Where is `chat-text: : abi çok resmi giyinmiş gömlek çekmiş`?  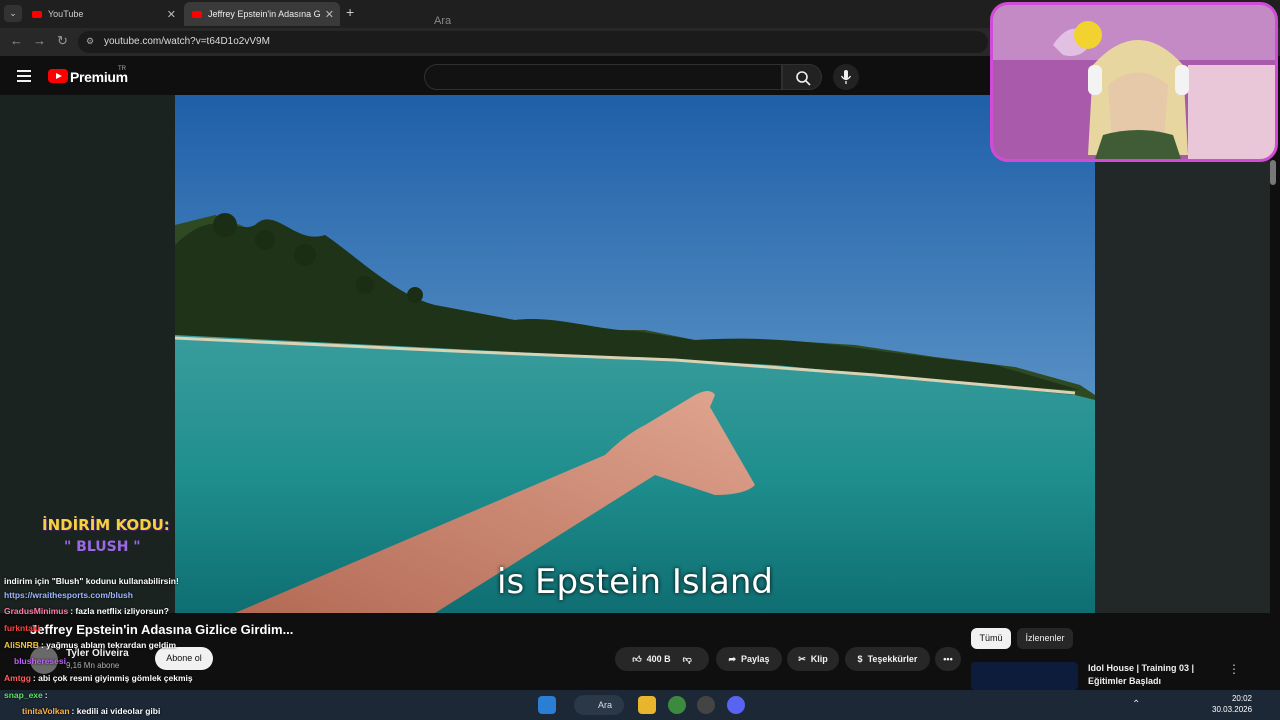
chat-text: : abi çok resmi giyinmiş gömlek çekmiş is located at coordinates (112, 678).